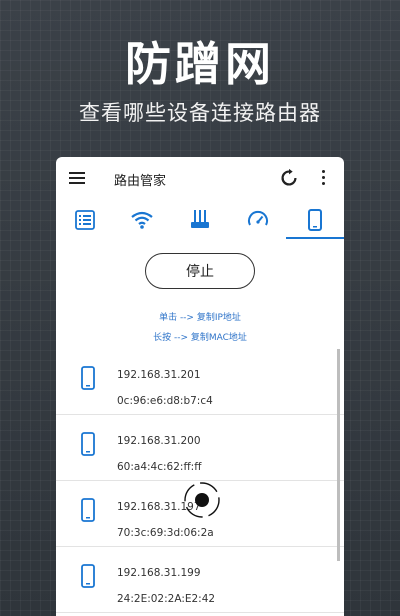 This screenshot has width=400, height=616. I want to click on tab-router, so click(200, 220).